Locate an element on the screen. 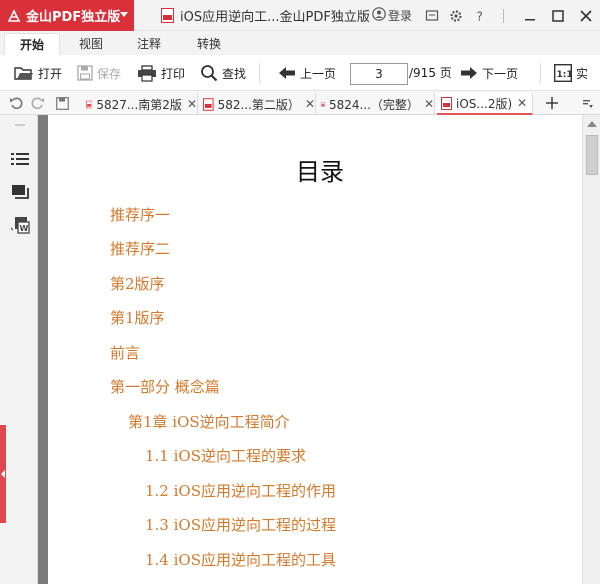 The width and height of the screenshot is (600, 584). save-button: 保存 is located at coordinates (99, 73).